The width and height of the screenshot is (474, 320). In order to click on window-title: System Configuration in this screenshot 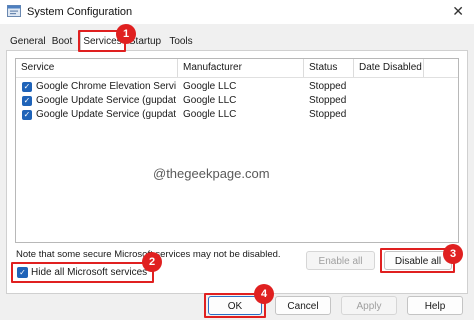, I will do `click(80, 12)`.